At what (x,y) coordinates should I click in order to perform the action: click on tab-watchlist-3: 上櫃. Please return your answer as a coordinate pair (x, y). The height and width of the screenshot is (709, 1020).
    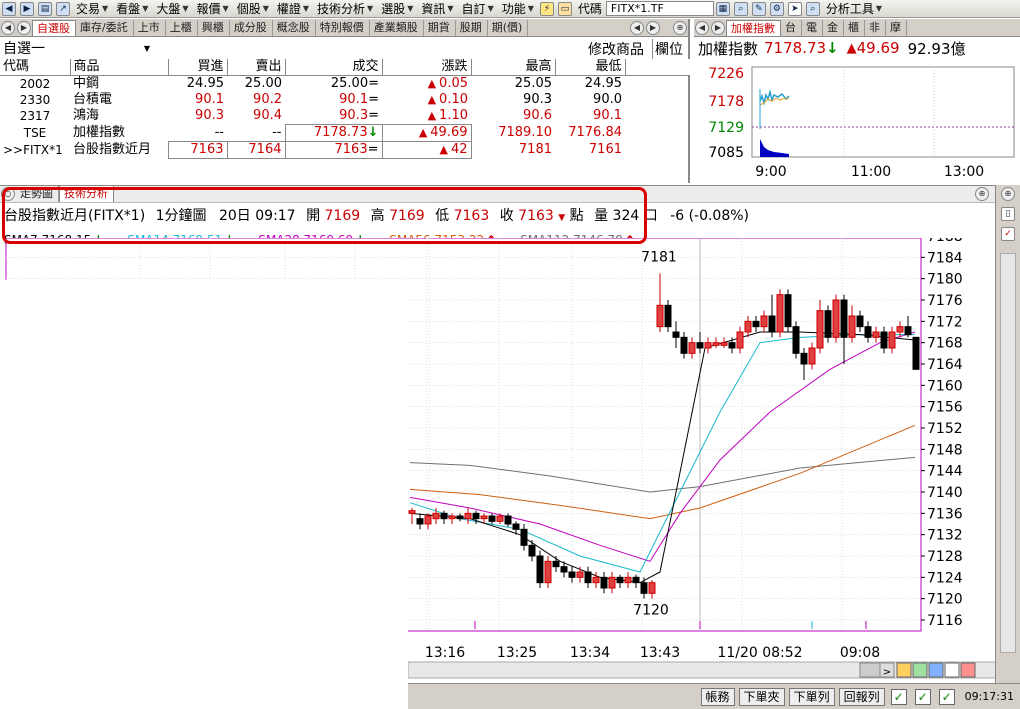
    Looking at the image, I should click on (182, 28).